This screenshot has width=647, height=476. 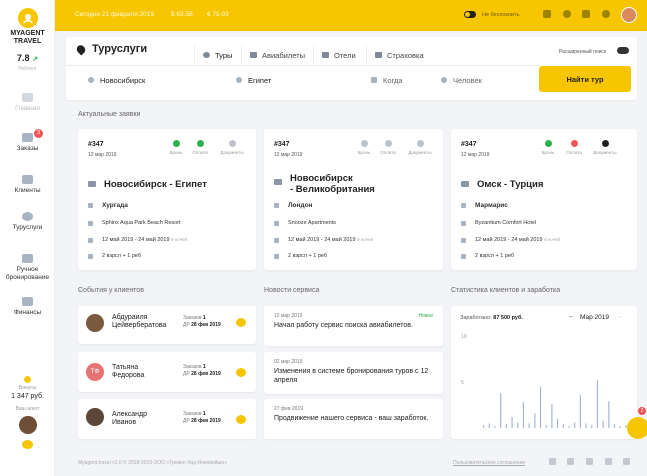 I want to click on user-agreement-link: Пользовательское соглашение, so click(x=489, y=463).